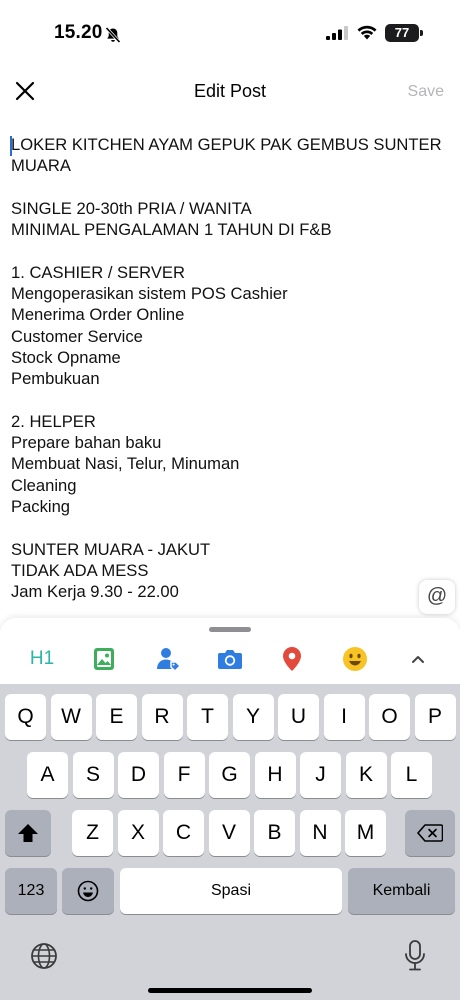 This screenshot has height=1000, width=460. What do you see at coordinates (44, 956) in the screenshot?
I see `globe-icon` at bounding box center [44, 956].